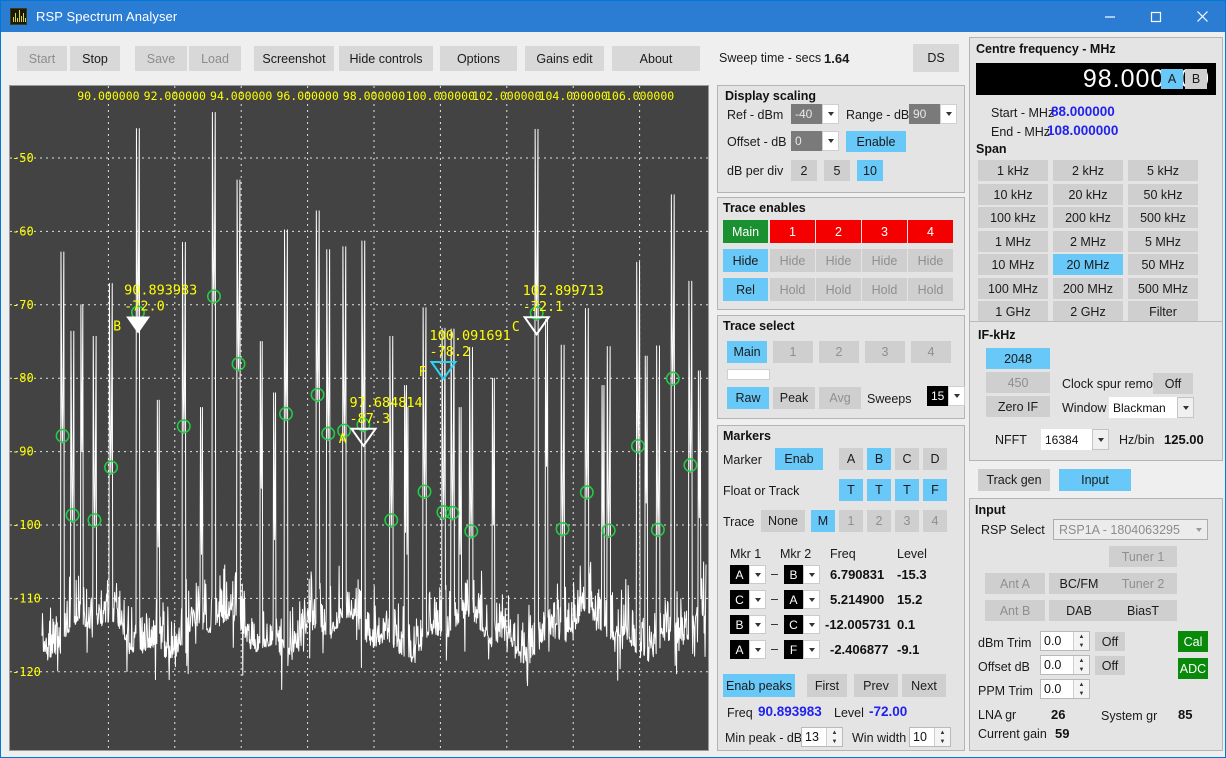 Image resolution: width=1226 pixels, height=758 pixels. What do you see at coordinates (876, 685) in the screenshot?
I see `prev-peak-button: Prev` at bounding box center [876, 685].